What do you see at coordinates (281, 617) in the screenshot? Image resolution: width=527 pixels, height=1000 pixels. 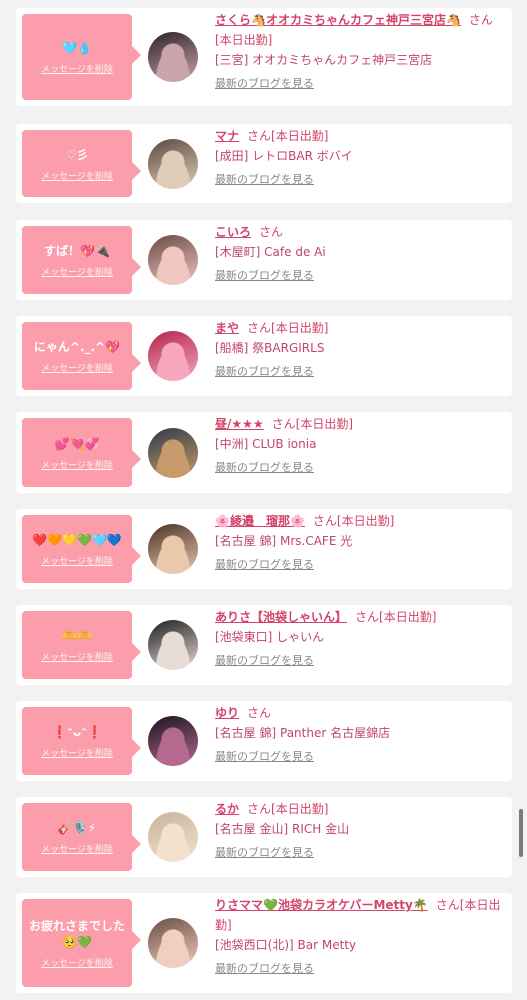 I see `sender-name-link: ありさ【池袋しゃいん】` at bounding box center [281, 617].